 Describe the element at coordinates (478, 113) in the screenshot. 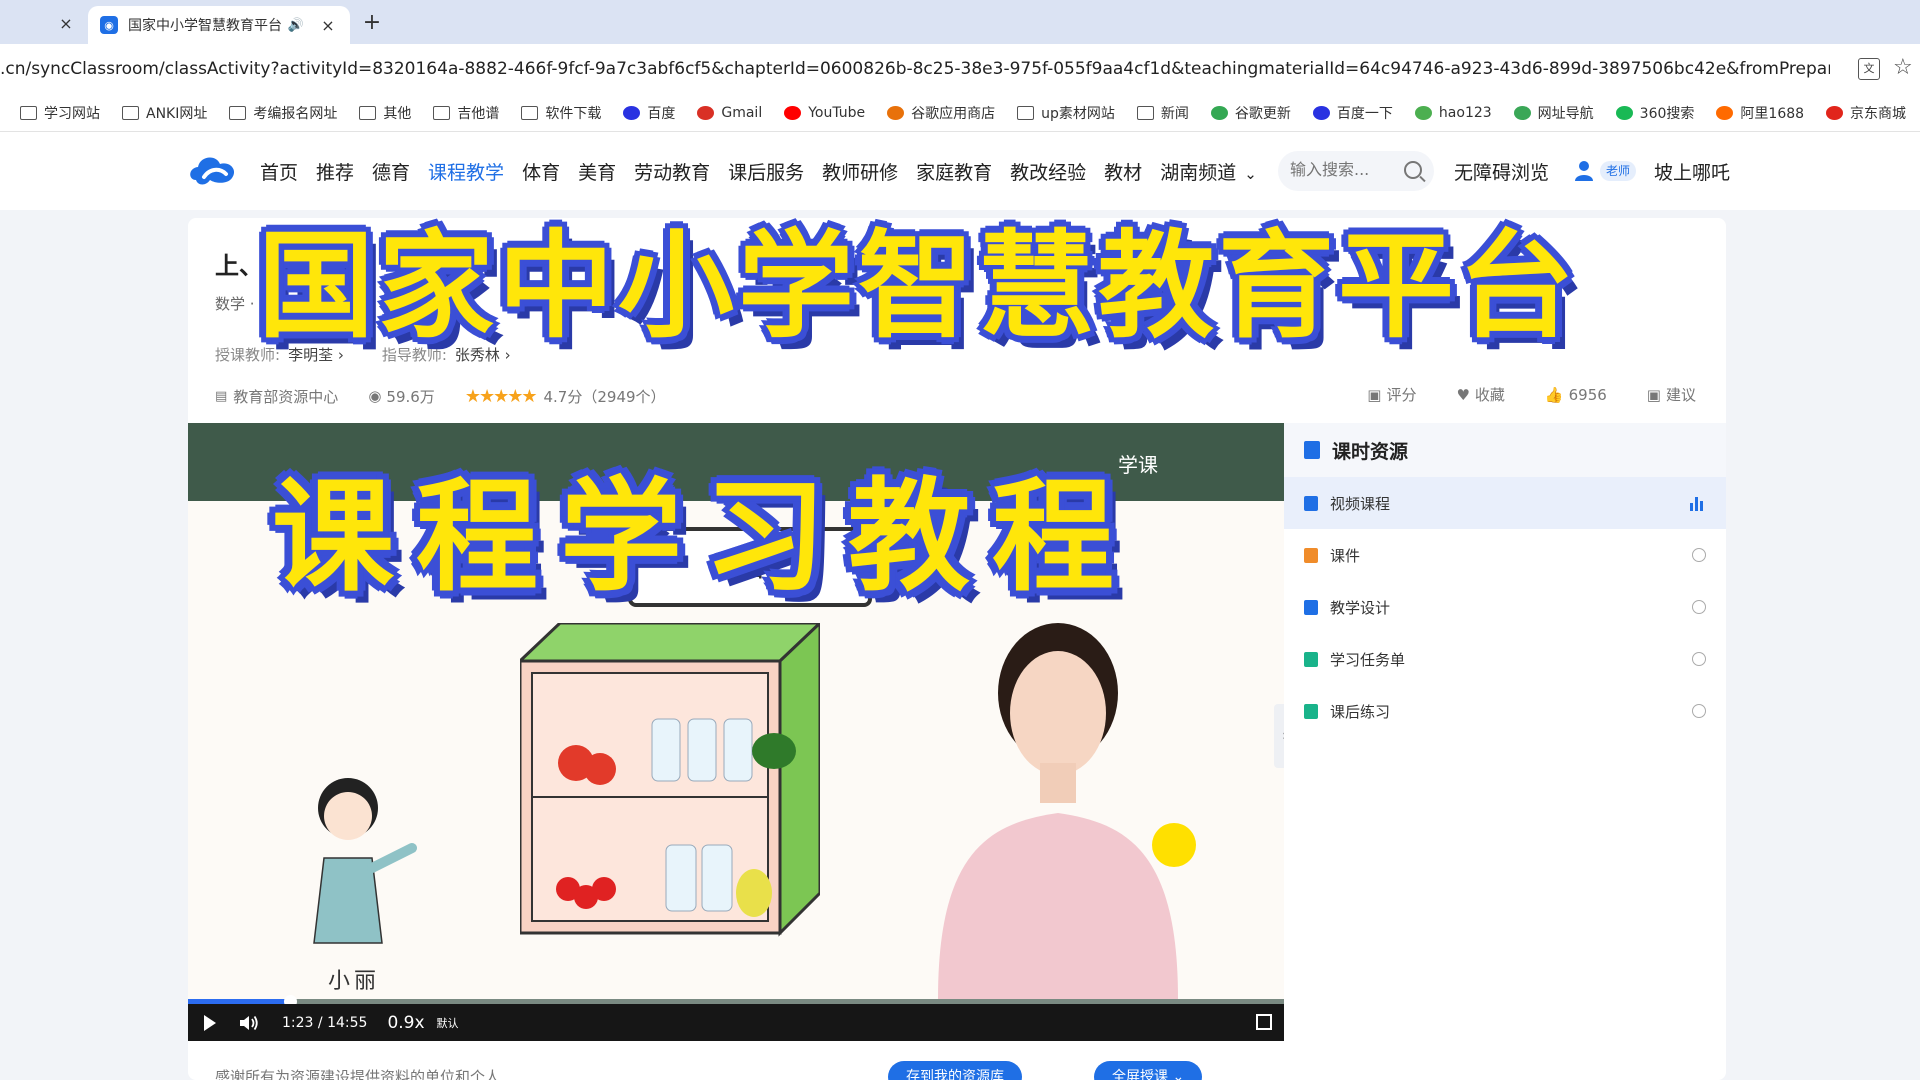

I see `bookmark-label: 吉他谱` at that location.